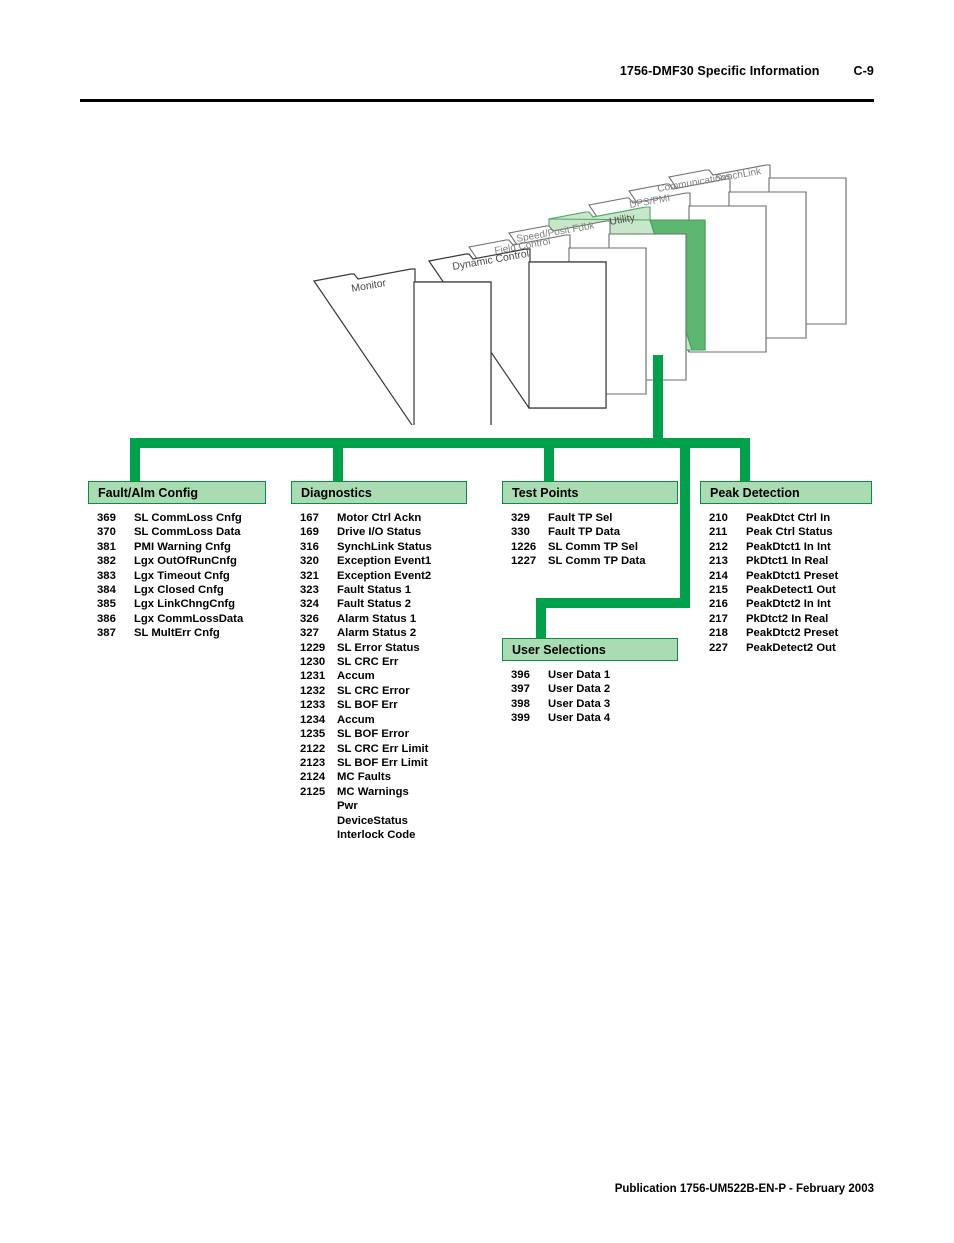  What do you see at coordinates (313, 690) in the screenshot?
I see `param-number: 1232` at bounding box center [313, 690].